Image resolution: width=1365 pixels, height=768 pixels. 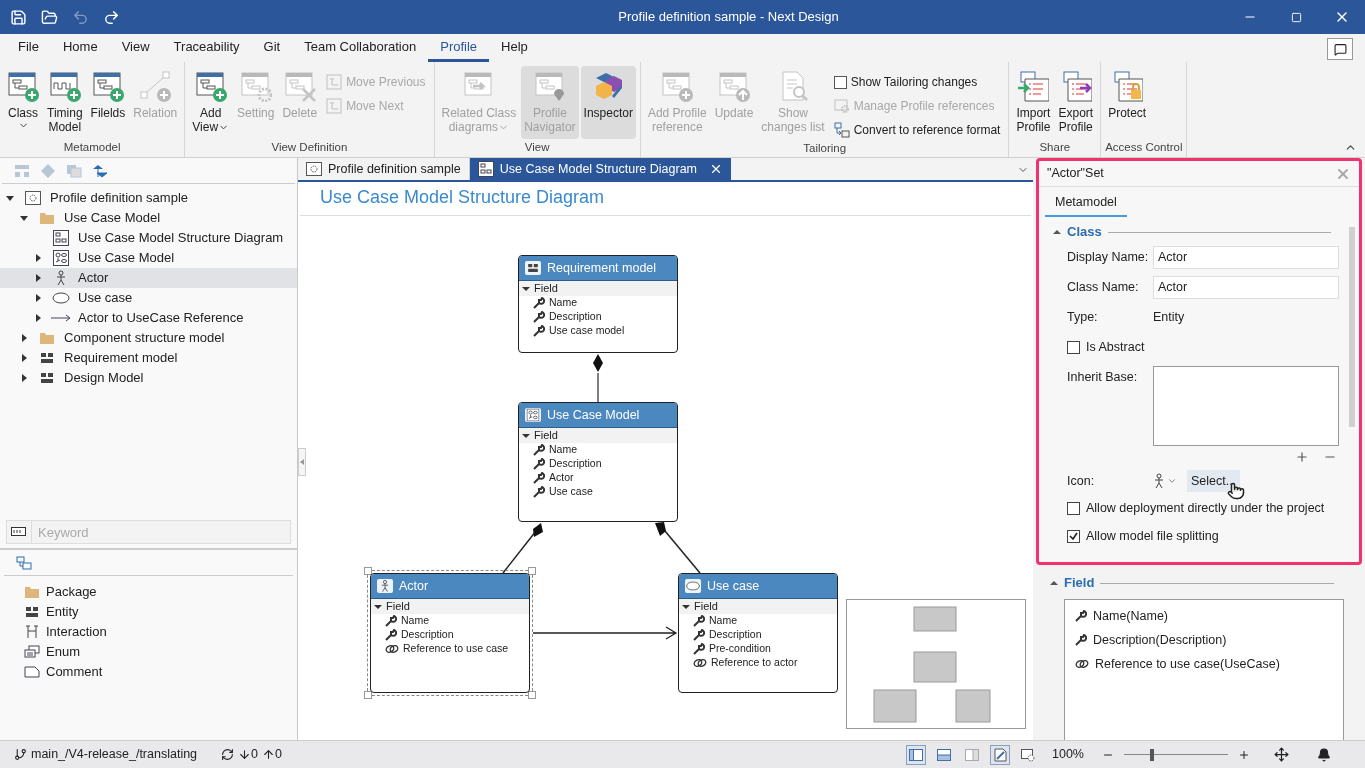 What do you see at coordinates (1127, 102) in the screenshot?
I see `ribbon-button: Protect` at bounding box center [1127, 102].